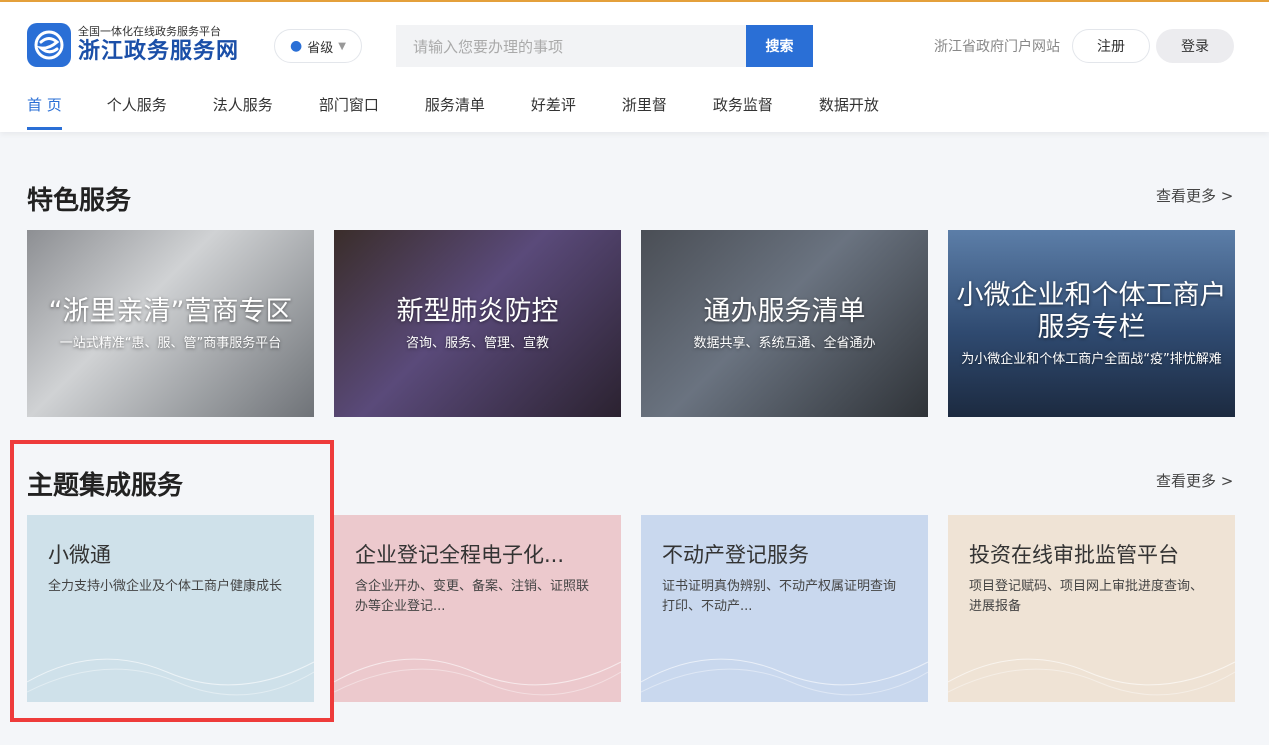  I want to click on featured-more-link: 查看更多 >, so click(1194, 195).